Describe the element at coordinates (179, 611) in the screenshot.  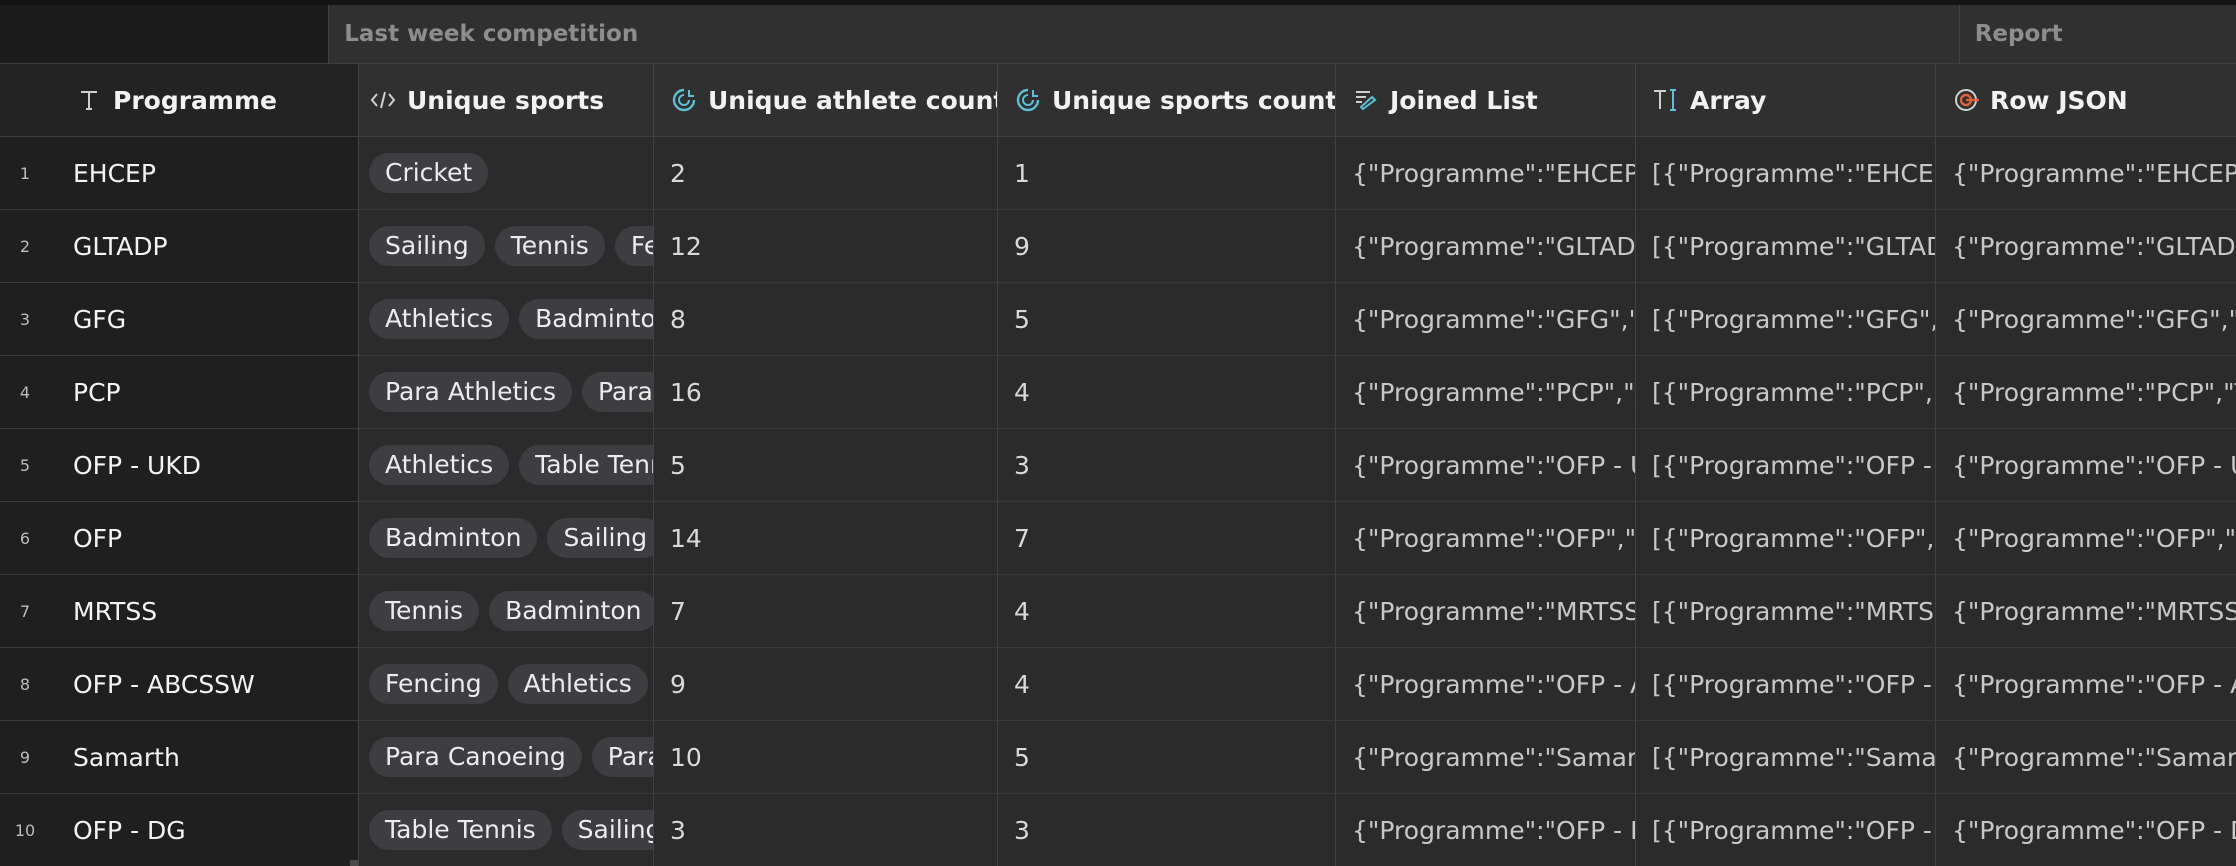
I see `cell-programme: 7 MRTSS` at that location.